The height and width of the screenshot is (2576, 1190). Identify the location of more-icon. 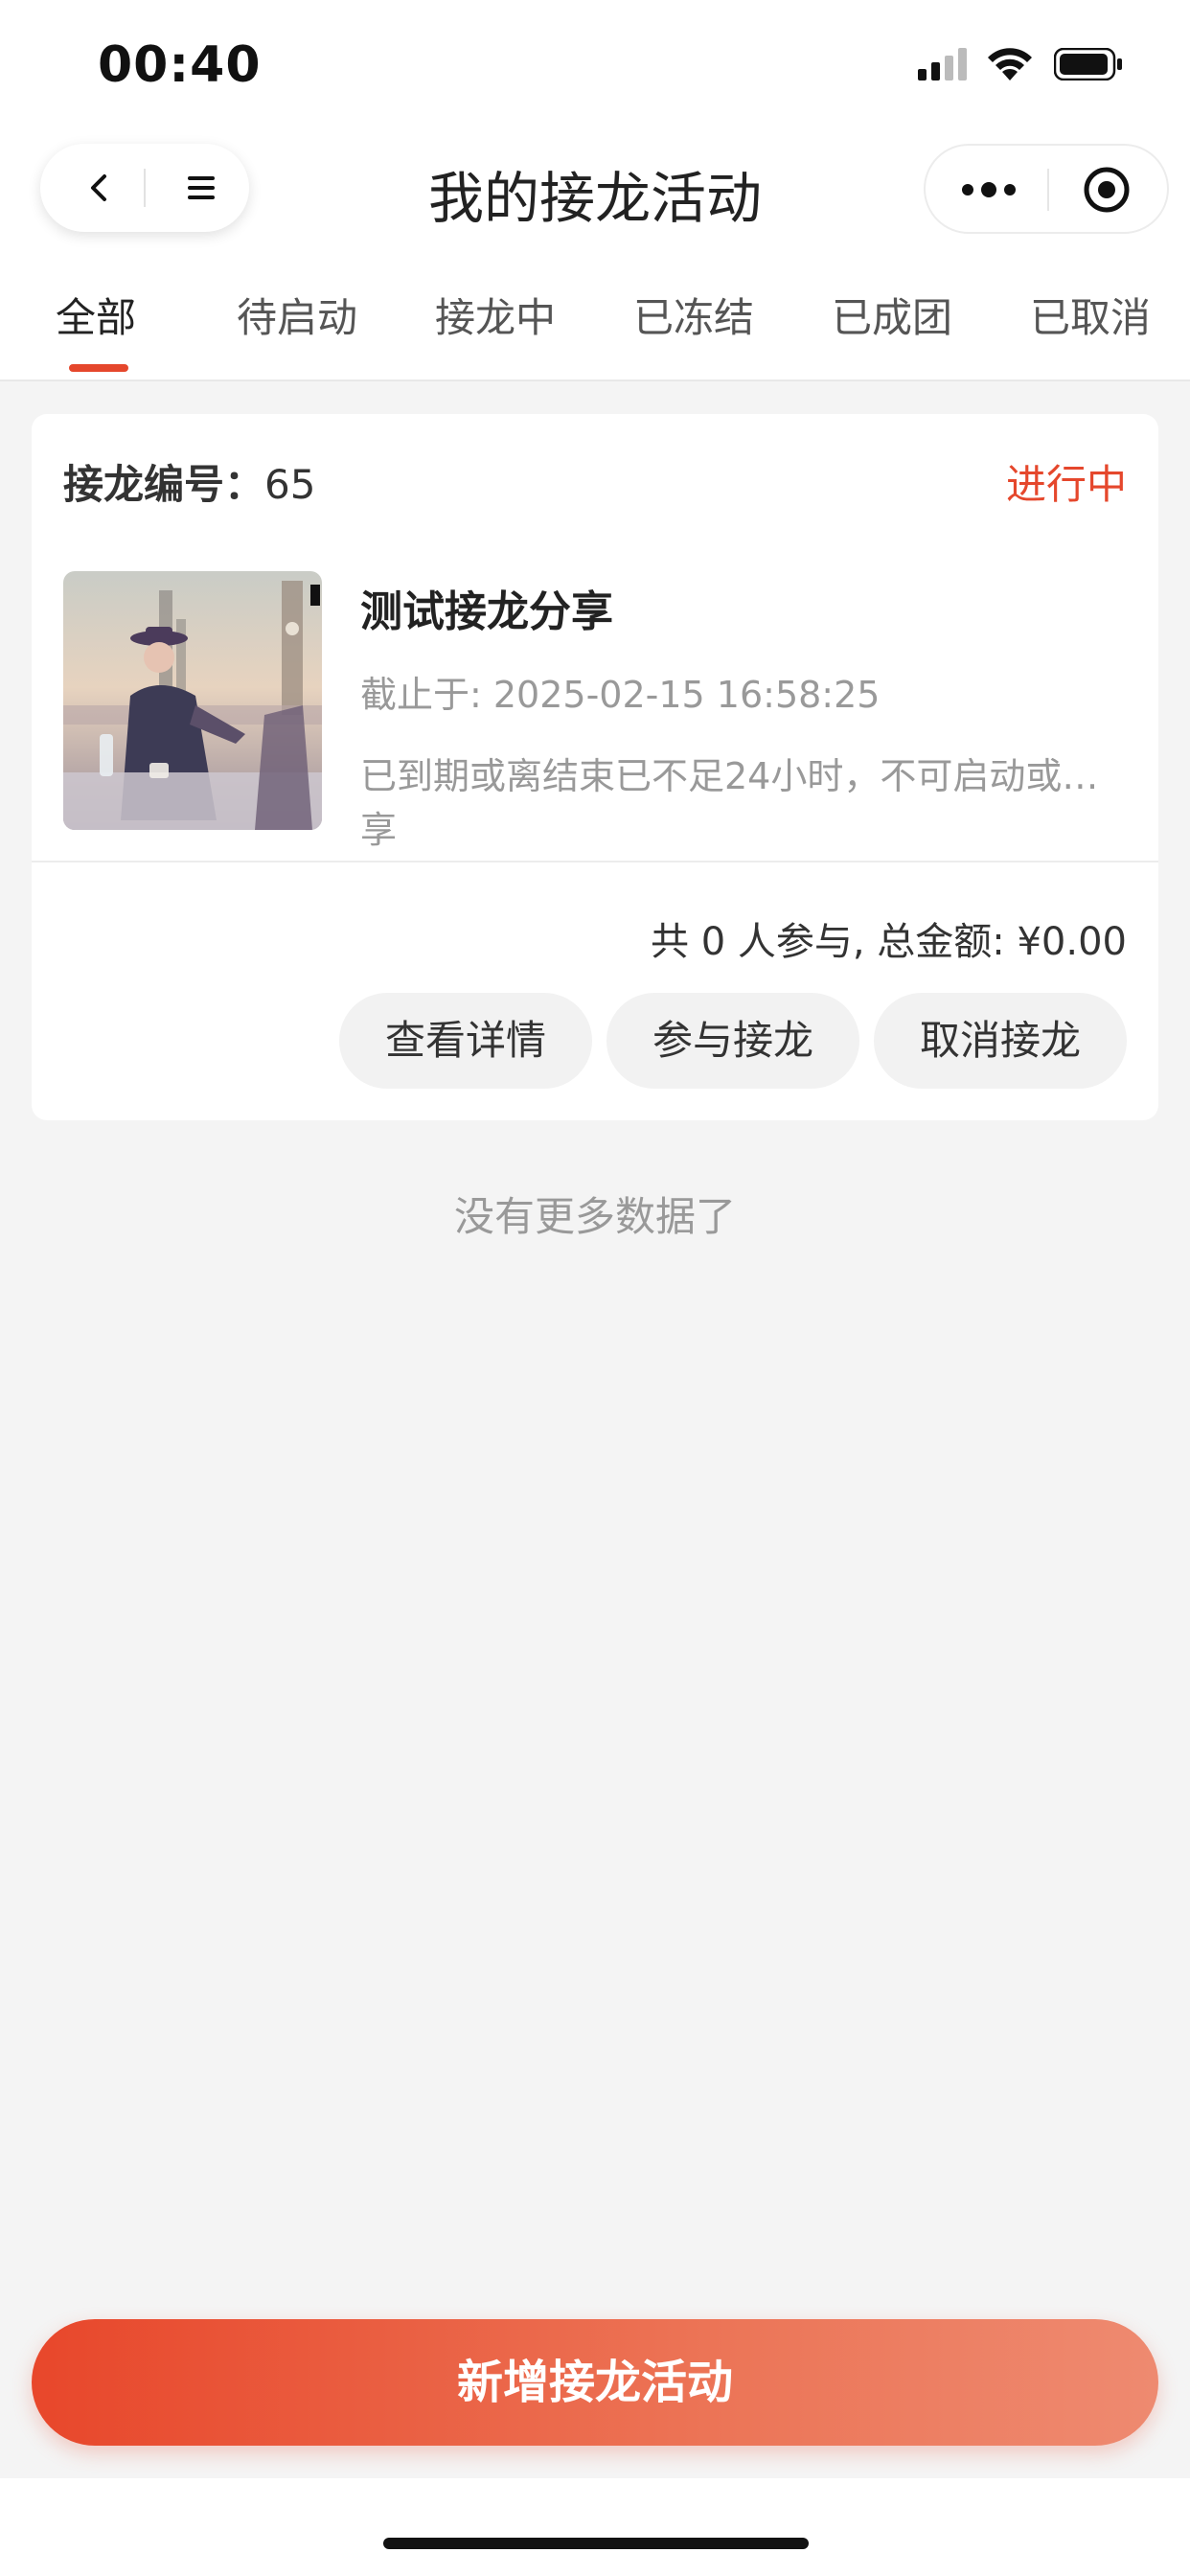
(988, 190).